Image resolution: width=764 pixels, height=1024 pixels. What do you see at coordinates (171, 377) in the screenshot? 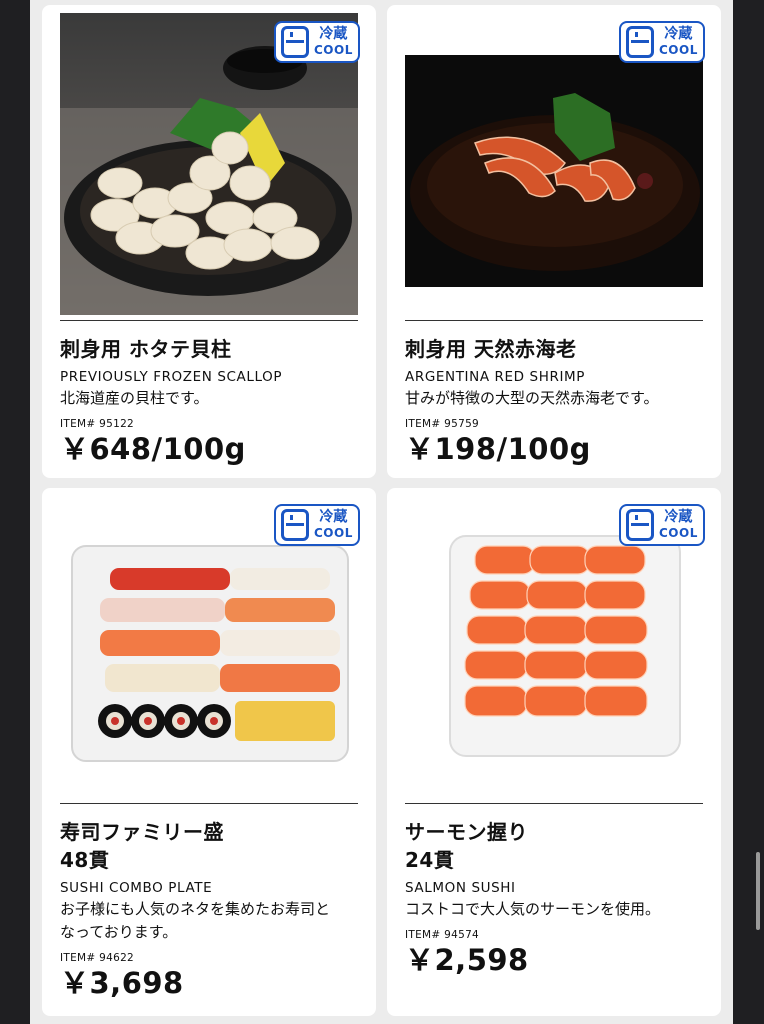
I see `product-name-en: PREVIOUSLY FROZEN SCALLOP` at bounding box center [171, 377].